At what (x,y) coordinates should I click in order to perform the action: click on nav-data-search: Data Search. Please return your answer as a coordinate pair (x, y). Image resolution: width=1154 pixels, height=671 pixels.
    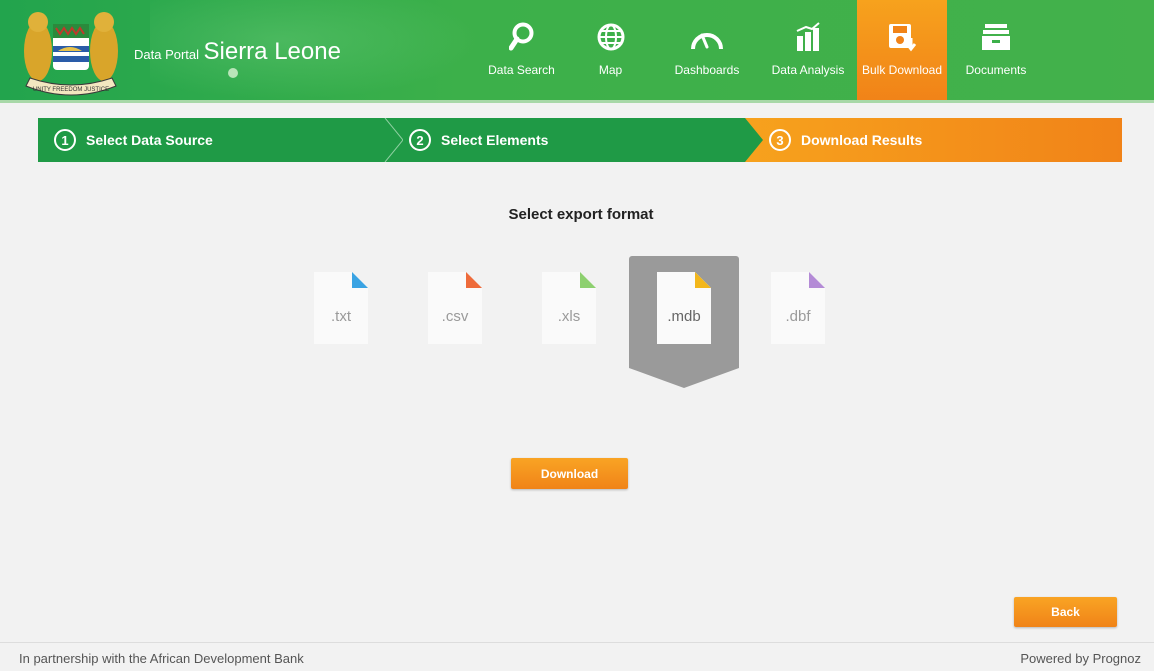
    Looking at the image, I should click on (521, 50).